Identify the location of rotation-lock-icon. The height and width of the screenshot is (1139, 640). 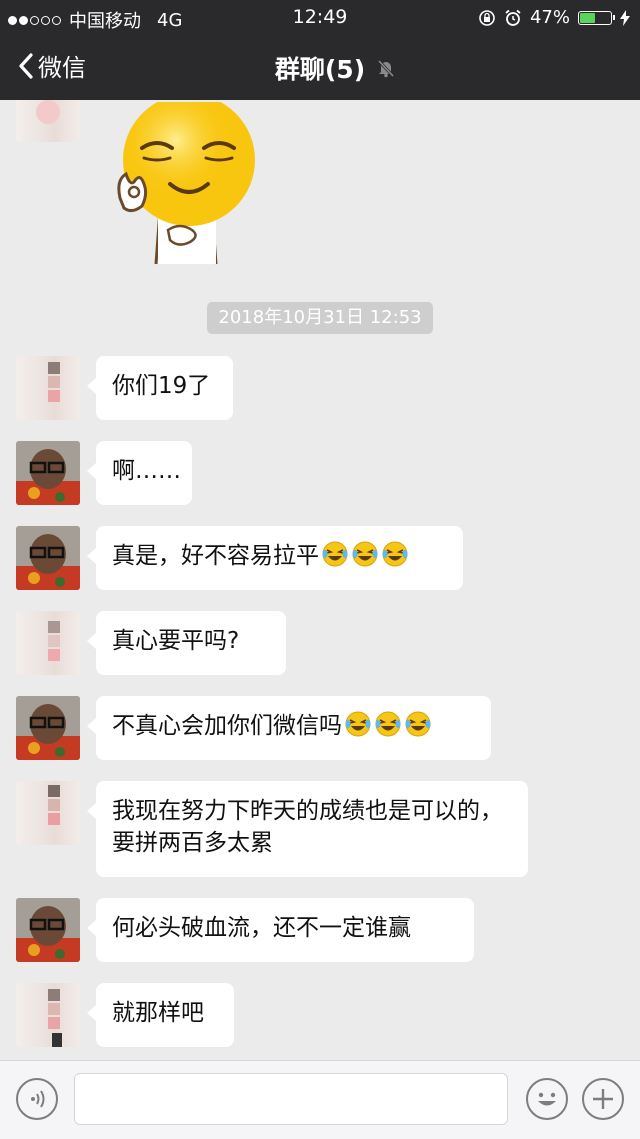
(487, 17).